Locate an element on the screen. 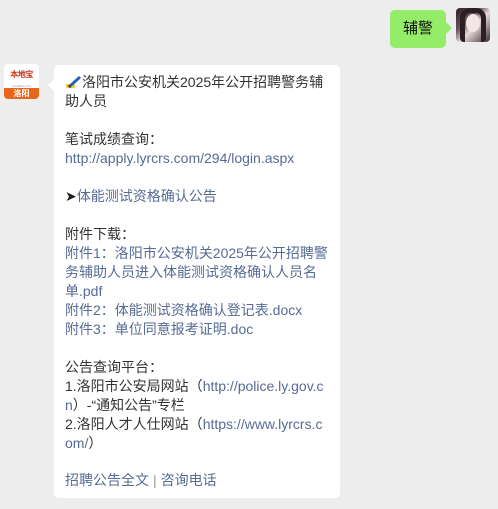  exam-result-link: http://apply.lyrcrs.com/294/login.aspx is located at coordinates (197, 158).